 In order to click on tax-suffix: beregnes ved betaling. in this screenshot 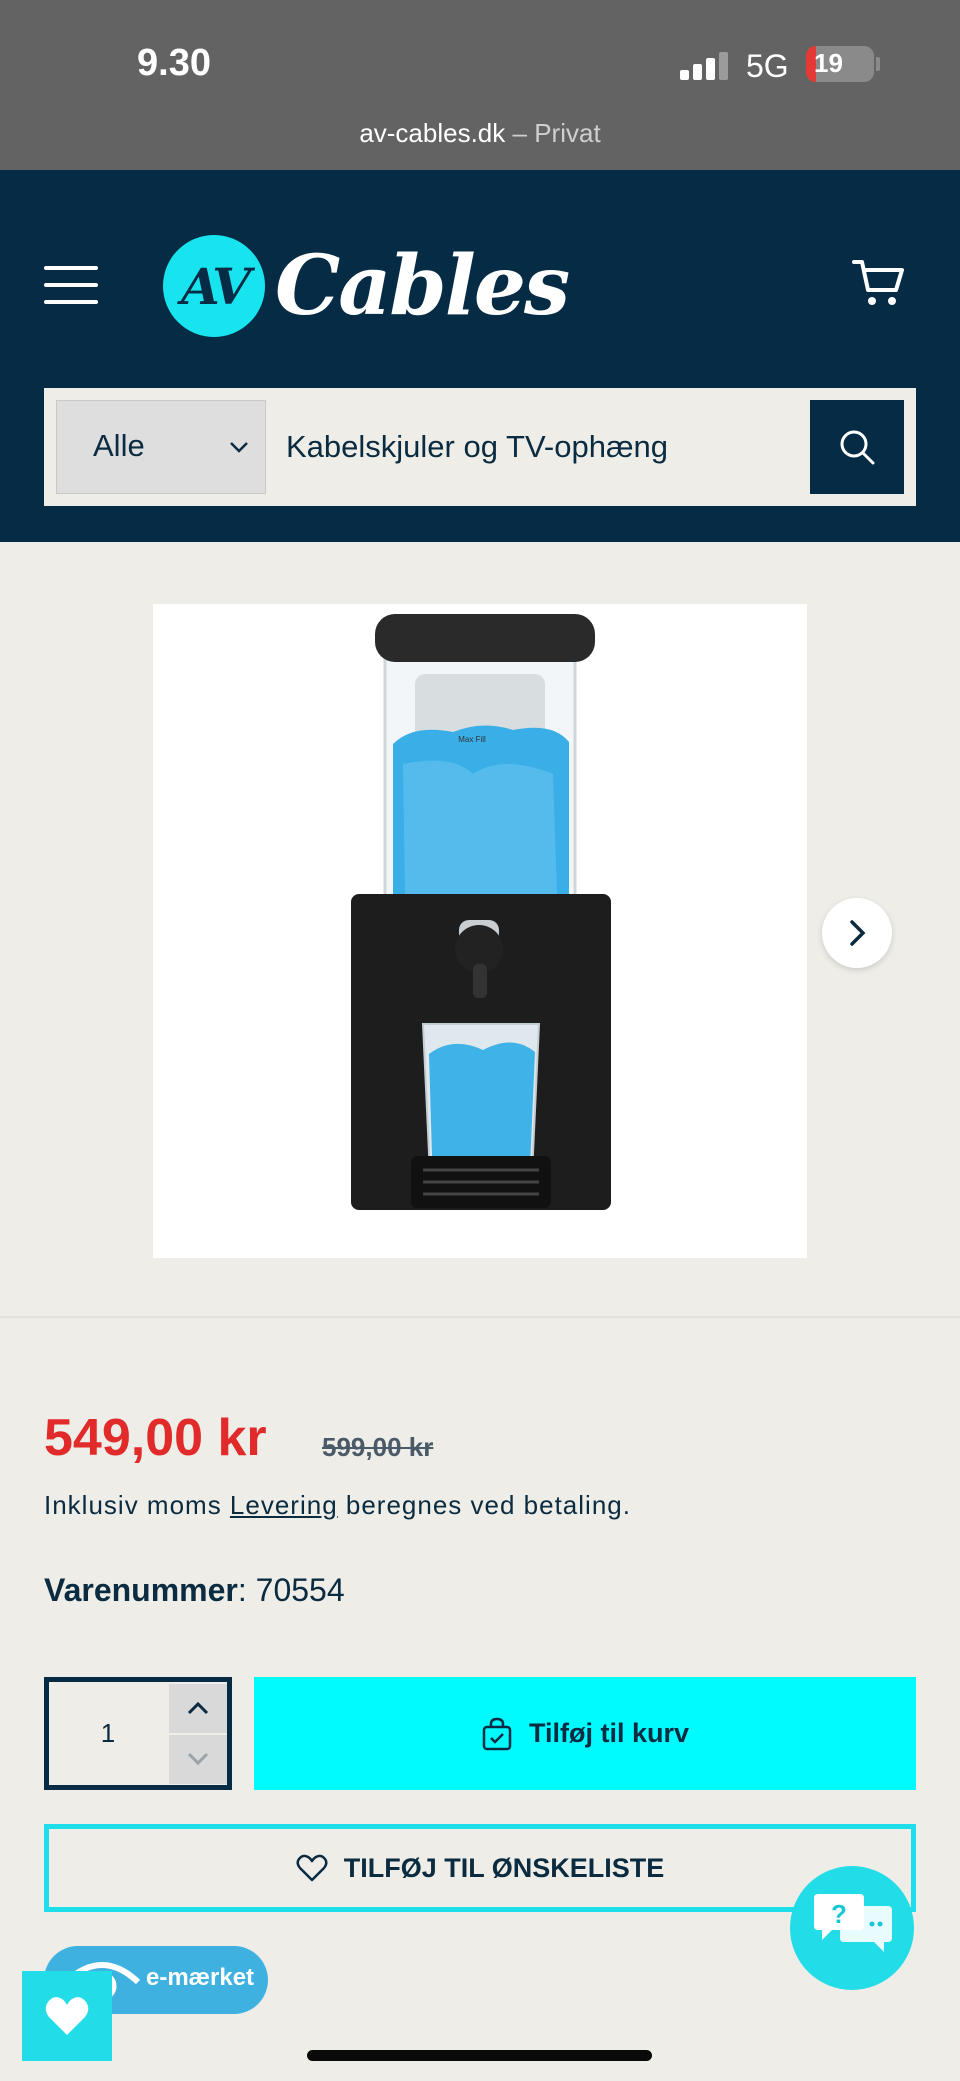, I will do `click(484, 1505)`.